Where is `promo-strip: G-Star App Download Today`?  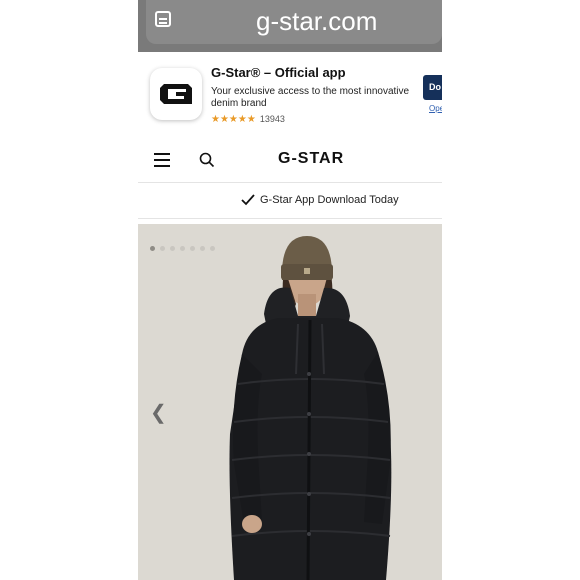 promo-strip: G-Star App Download Today is located at coordinates (290, 201).